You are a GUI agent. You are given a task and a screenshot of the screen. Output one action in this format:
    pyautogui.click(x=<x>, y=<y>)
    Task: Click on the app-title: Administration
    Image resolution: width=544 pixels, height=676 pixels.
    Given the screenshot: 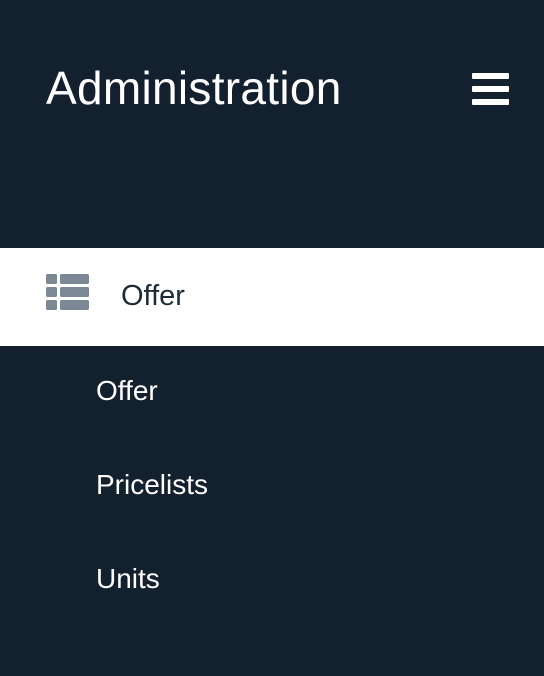 What is the action you would take?
    pyautogui.click(x=194, y=88)
    